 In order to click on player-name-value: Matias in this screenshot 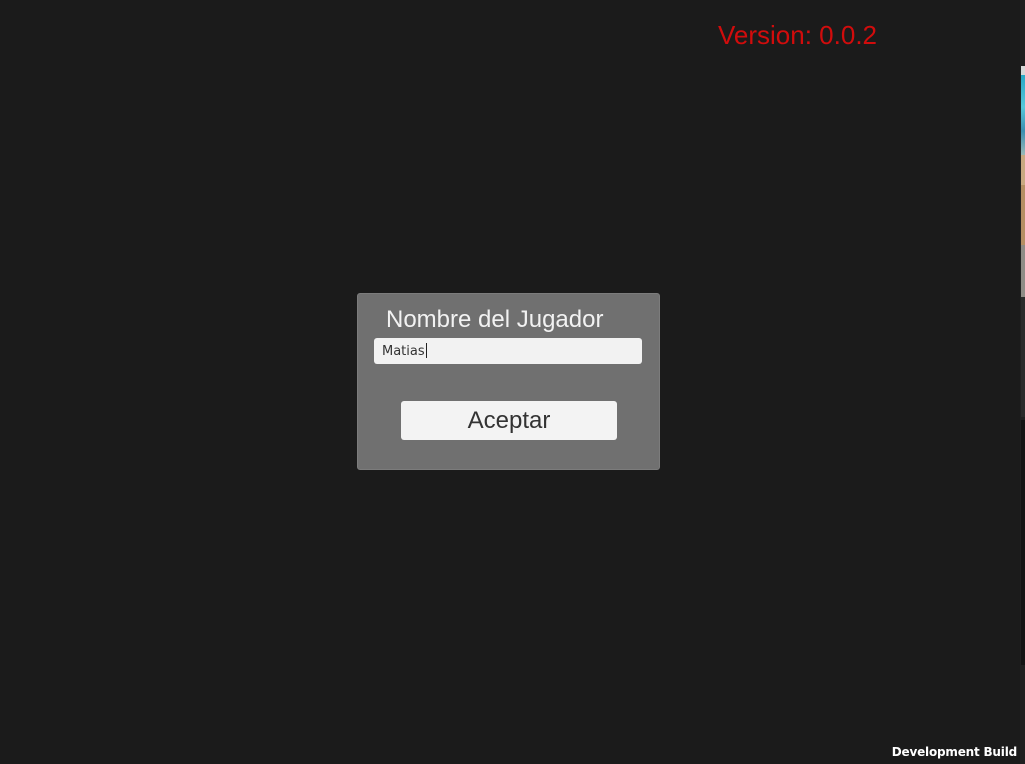, I will do `click(403, 351)`.